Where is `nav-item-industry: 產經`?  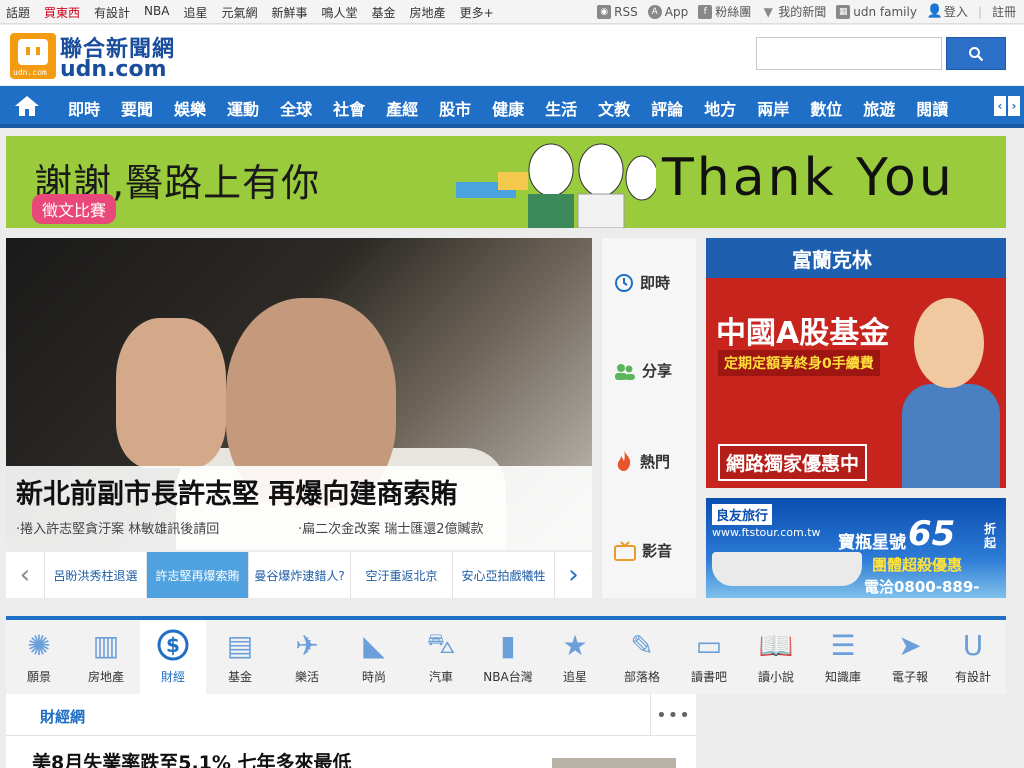 nav-item-industry: 產經 is located at coordinates (402, 108).